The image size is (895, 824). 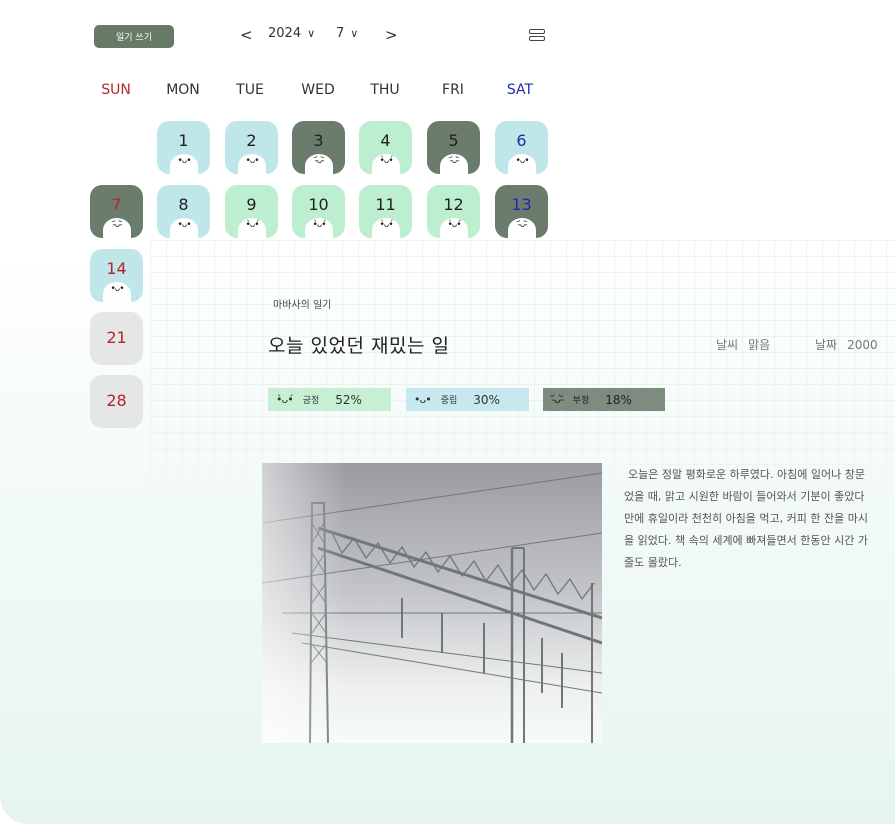 What do you see at coordinates (385, 204) in the screenshot?
I see `day-number: 11` at bounding box center [385, 204].